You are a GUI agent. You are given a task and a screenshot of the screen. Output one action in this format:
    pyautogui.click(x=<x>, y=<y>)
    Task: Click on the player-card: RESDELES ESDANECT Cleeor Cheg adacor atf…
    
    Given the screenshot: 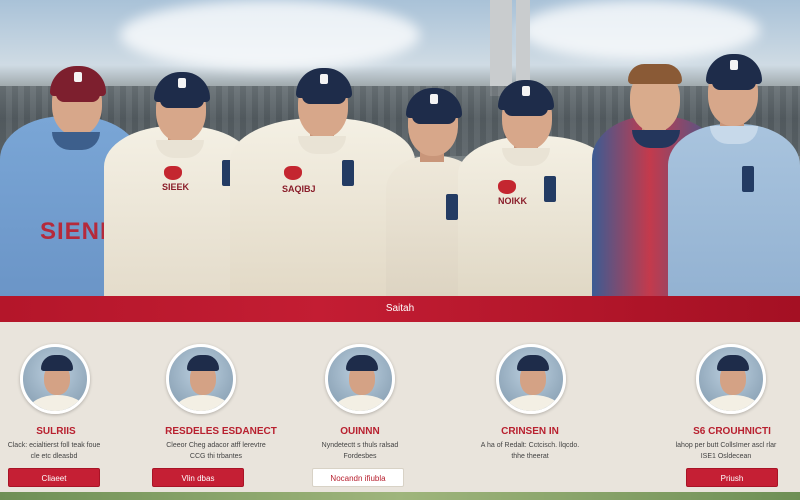 What is the action you would take?
    pyautogui.click(x=226, y=408)
    